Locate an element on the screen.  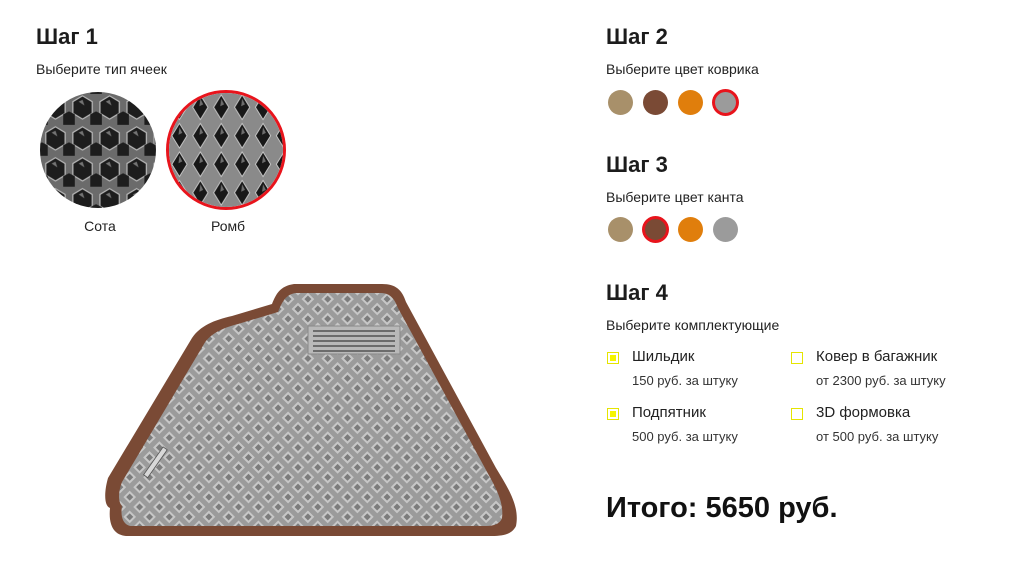
step1-subtitle: Выберите тип ячеек is located at coordinates (101, 69).